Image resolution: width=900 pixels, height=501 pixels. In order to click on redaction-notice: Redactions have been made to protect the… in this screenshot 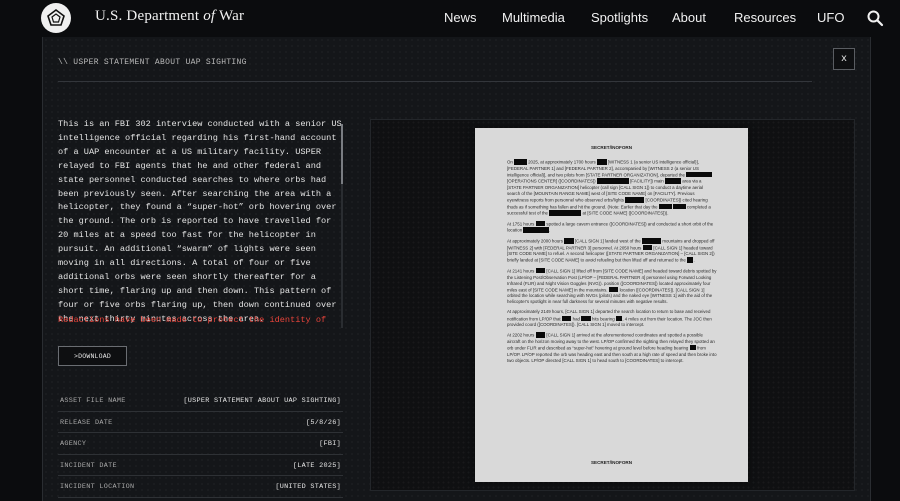, I will do `click(192, 320)`.